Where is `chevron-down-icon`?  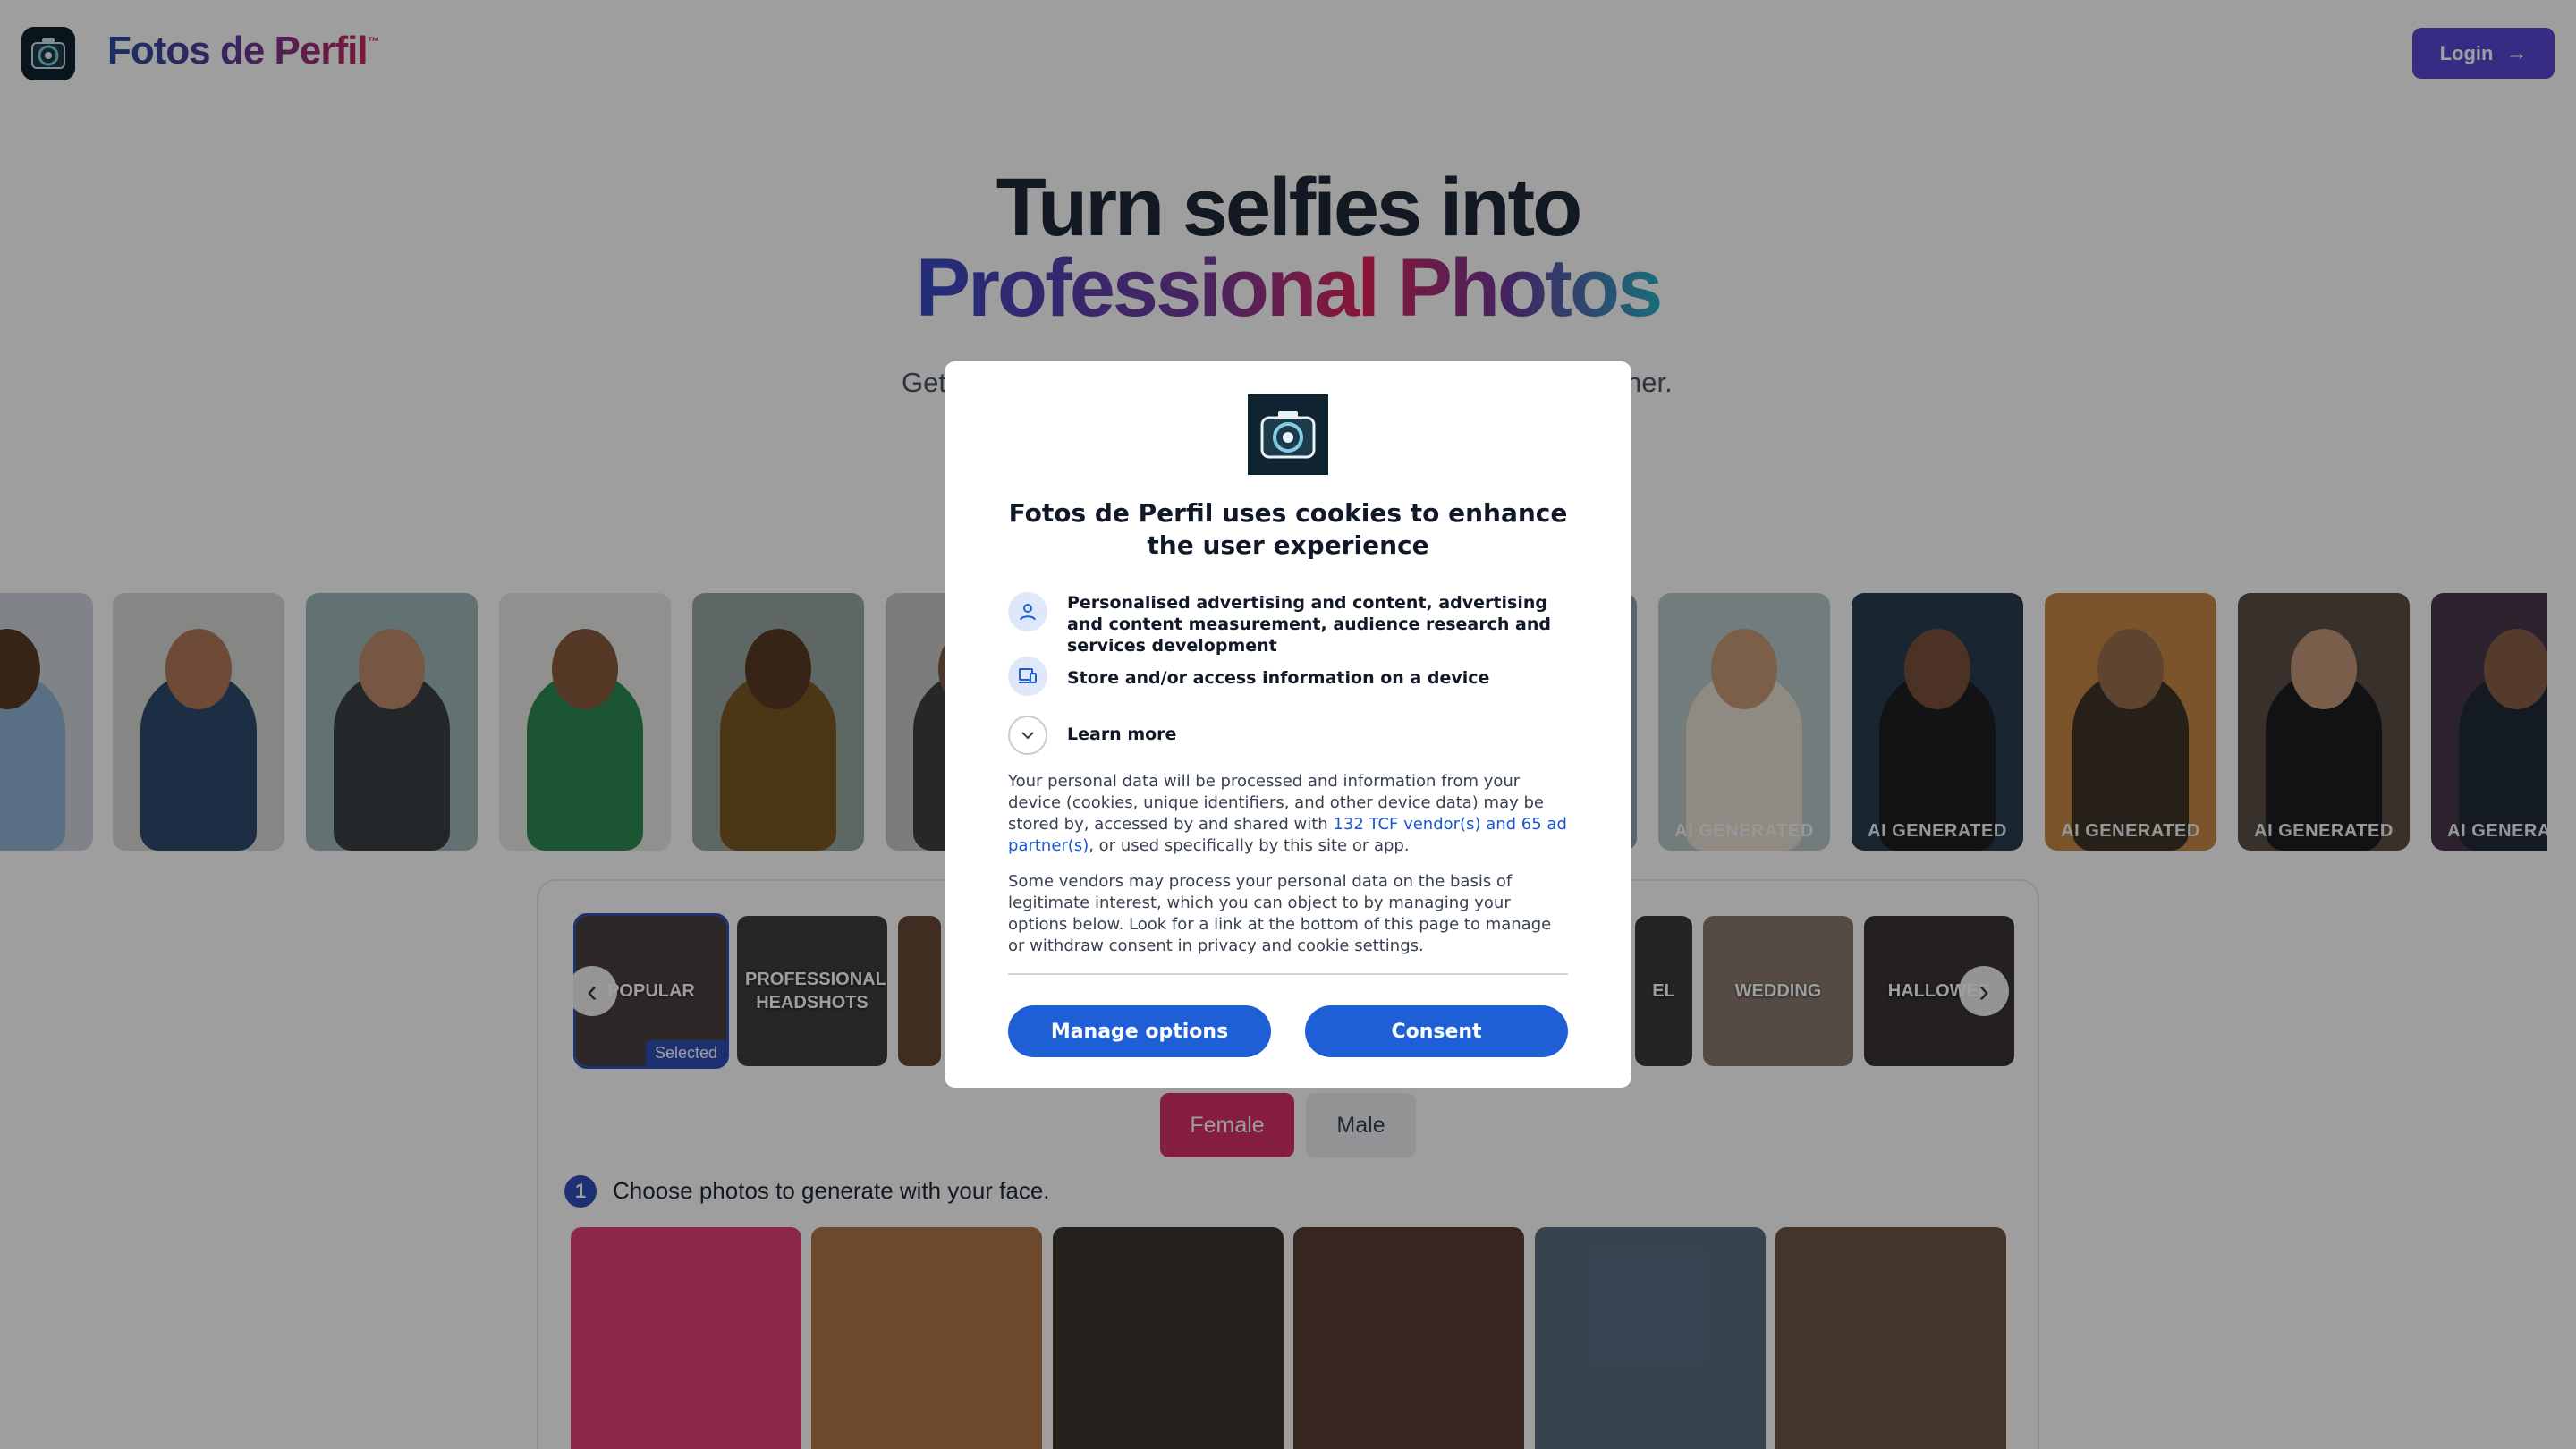
chevron-down-icon is located at coordinates (1027, 735).